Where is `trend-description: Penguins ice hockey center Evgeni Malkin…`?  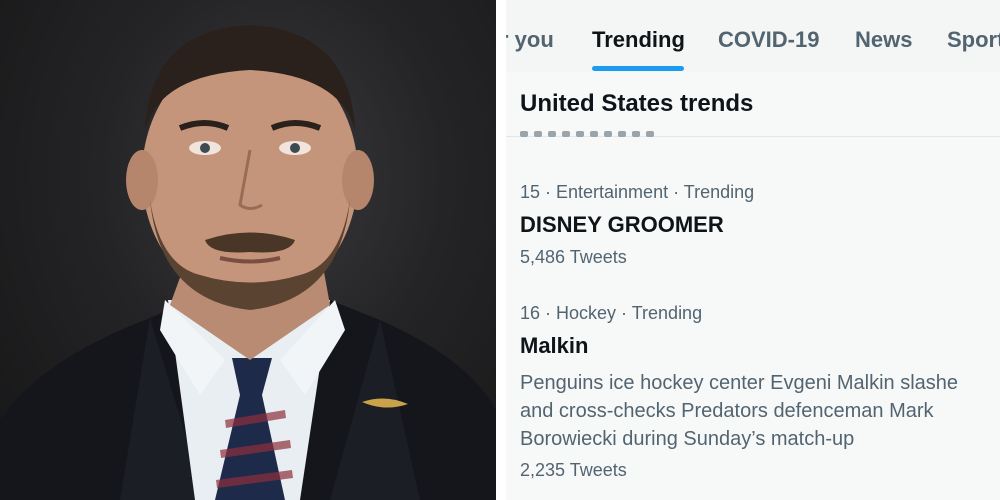
trend-description: Penguins ice hockey center Evgeni Malkin… is located at coordinates (739, 411).